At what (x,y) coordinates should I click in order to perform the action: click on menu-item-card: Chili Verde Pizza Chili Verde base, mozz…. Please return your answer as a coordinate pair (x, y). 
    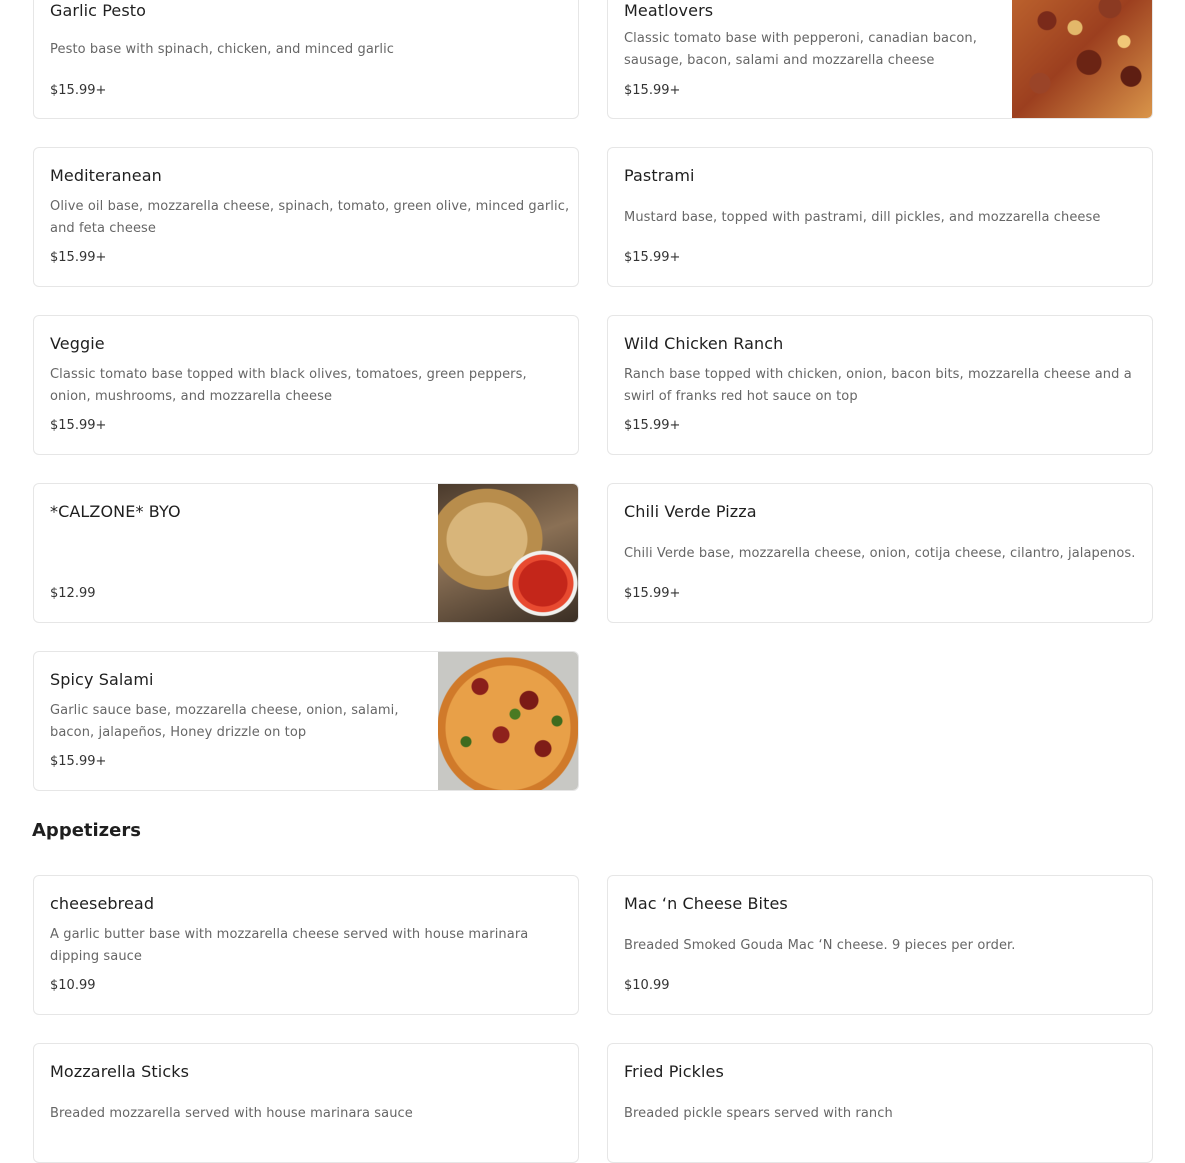
    Looking at the image, I should click on (880, 553).